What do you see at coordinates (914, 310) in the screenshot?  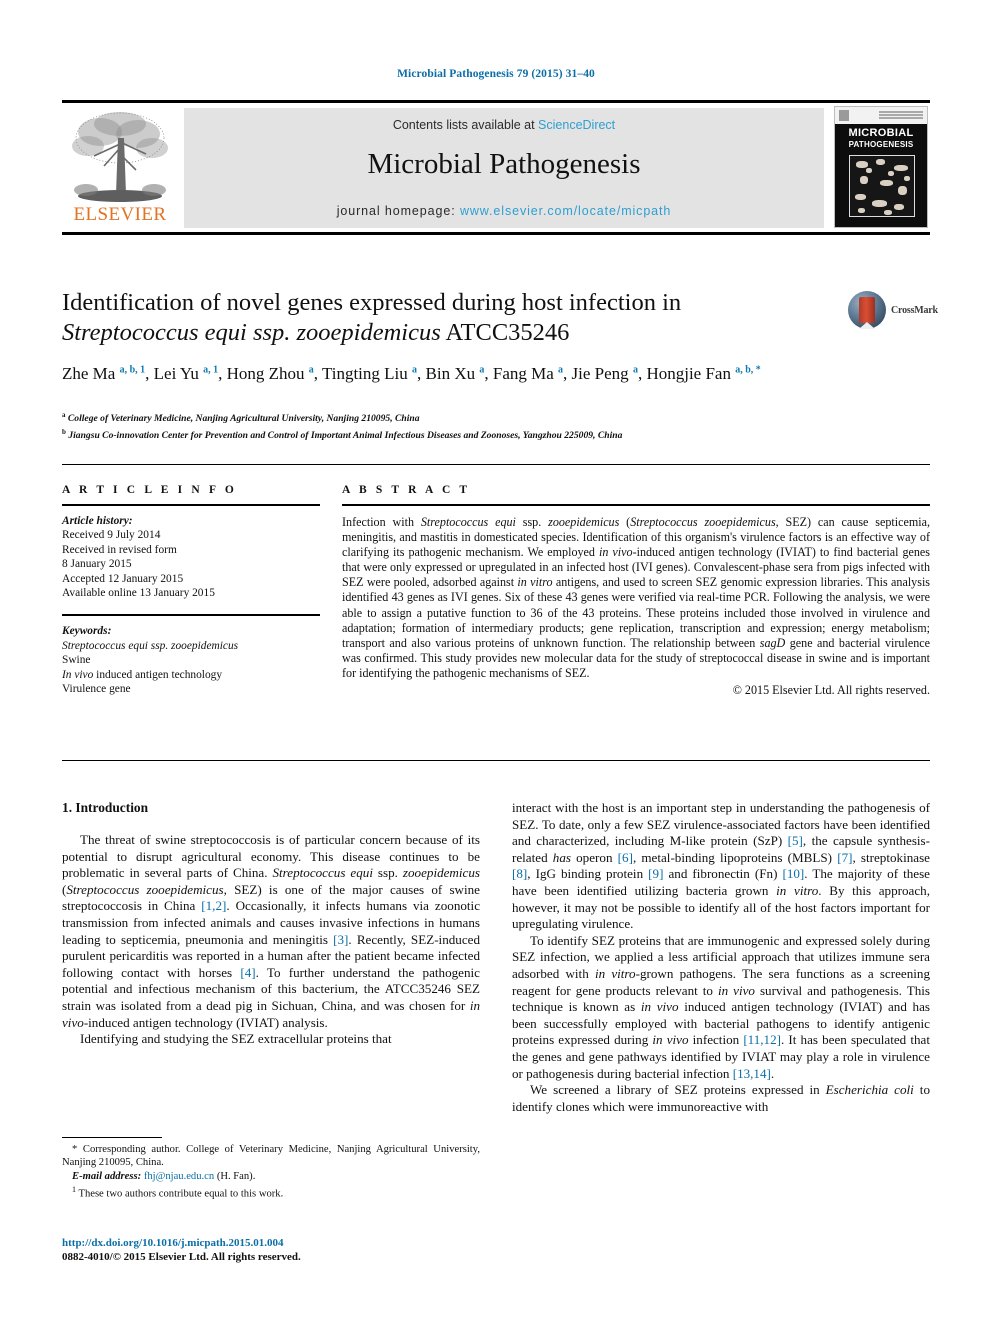 I see `crossmark-label: CrossMark` at bounding box center [914, 310].